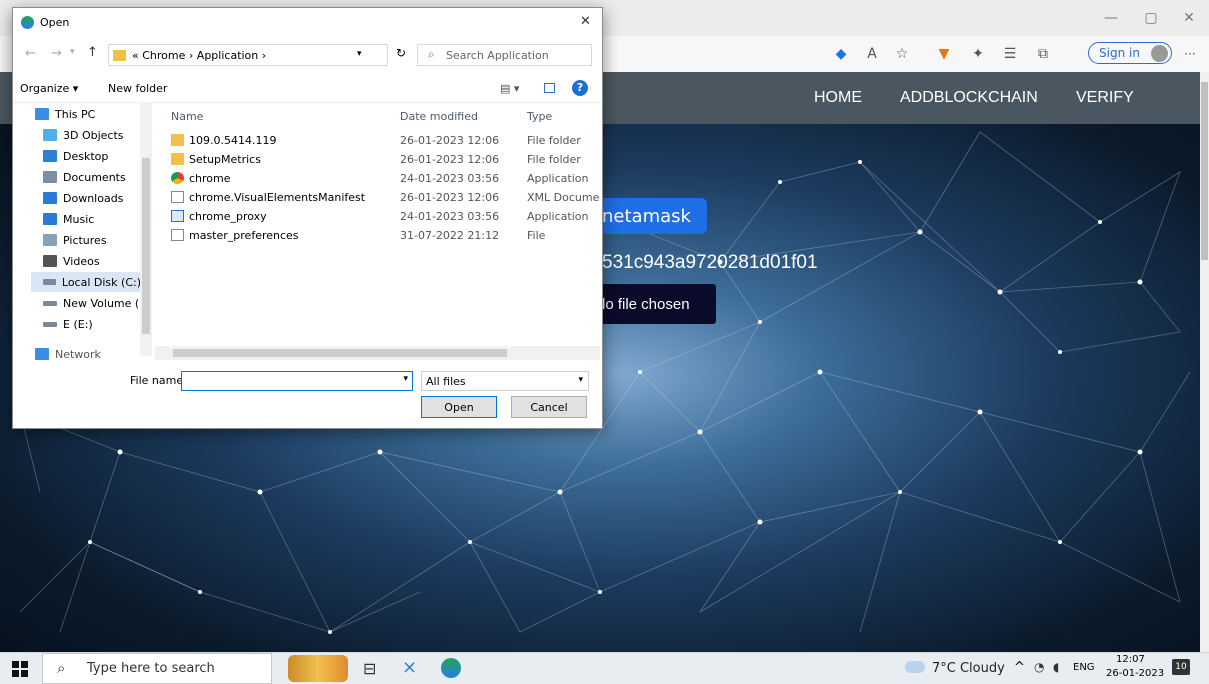  What do you see at coordinates (137, 88) in the screenshot?
I see `new-folder-button: New folder` at bounding box center [137, 88].